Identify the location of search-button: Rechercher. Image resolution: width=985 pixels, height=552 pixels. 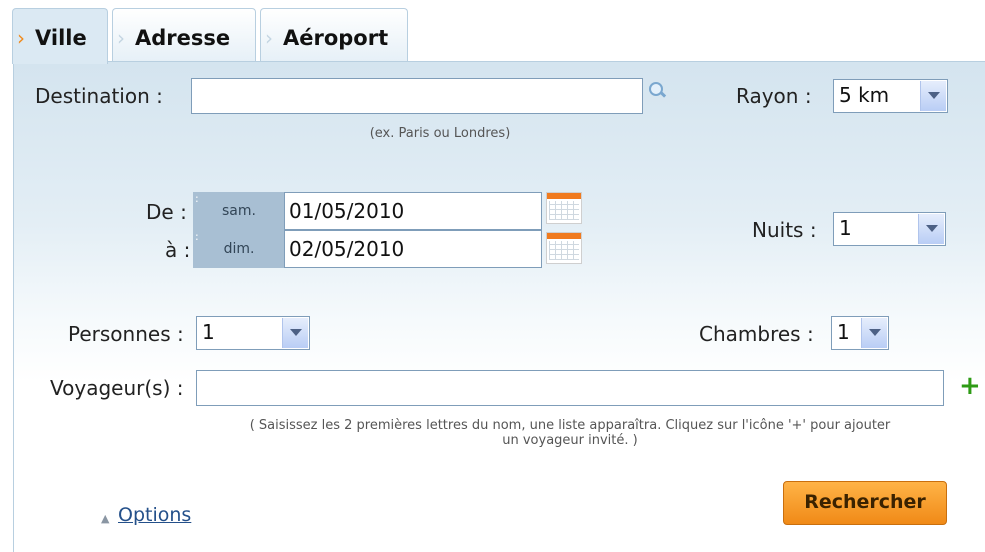
(865, 503).